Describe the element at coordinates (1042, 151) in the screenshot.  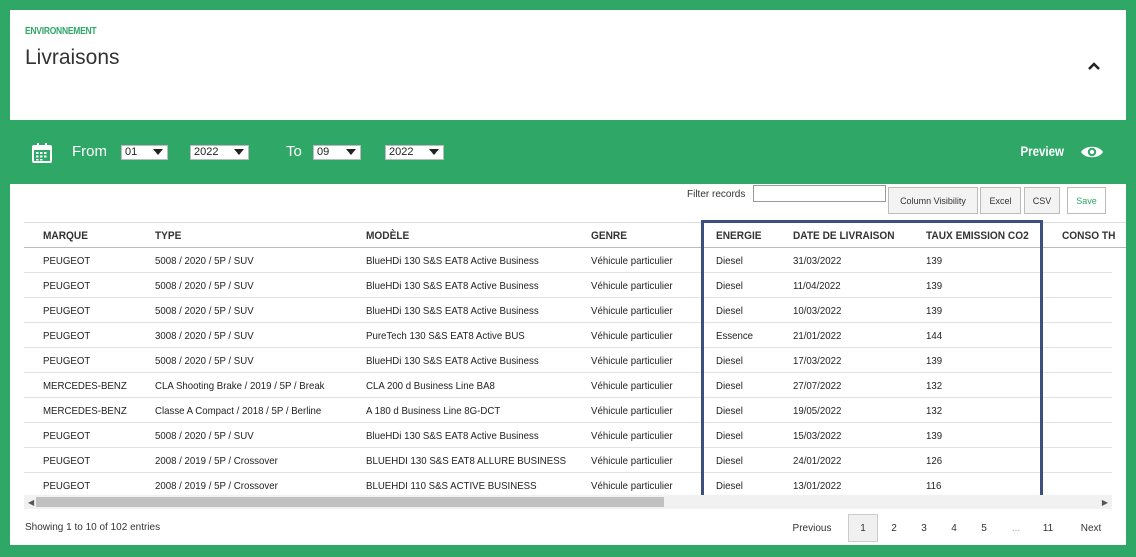
I see `preview-label: Preview` at that location.